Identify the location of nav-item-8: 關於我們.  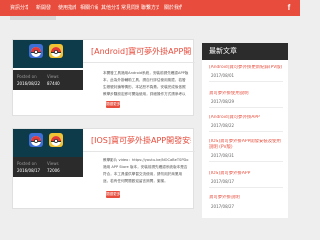
(173, 8).